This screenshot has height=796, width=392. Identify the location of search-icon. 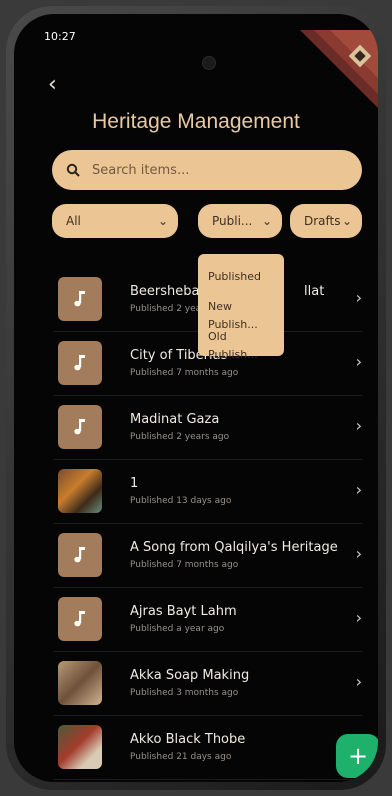
(73, 170).